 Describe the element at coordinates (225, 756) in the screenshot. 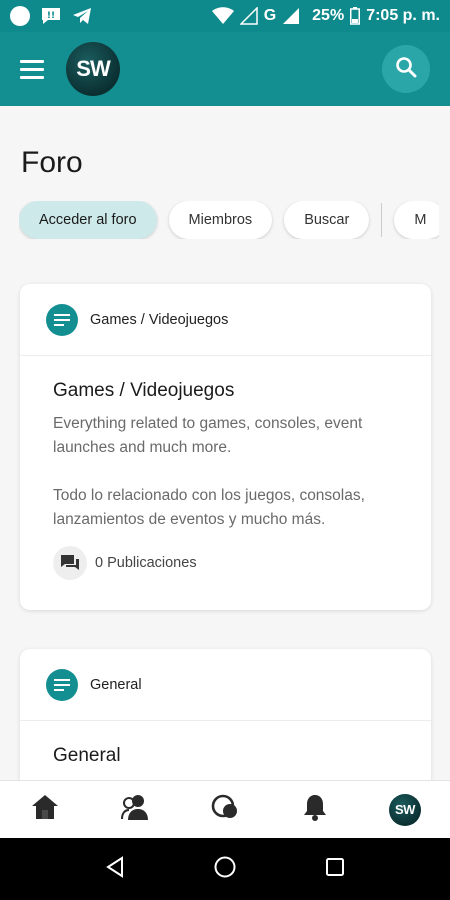

I see `category-title: General` at that location.